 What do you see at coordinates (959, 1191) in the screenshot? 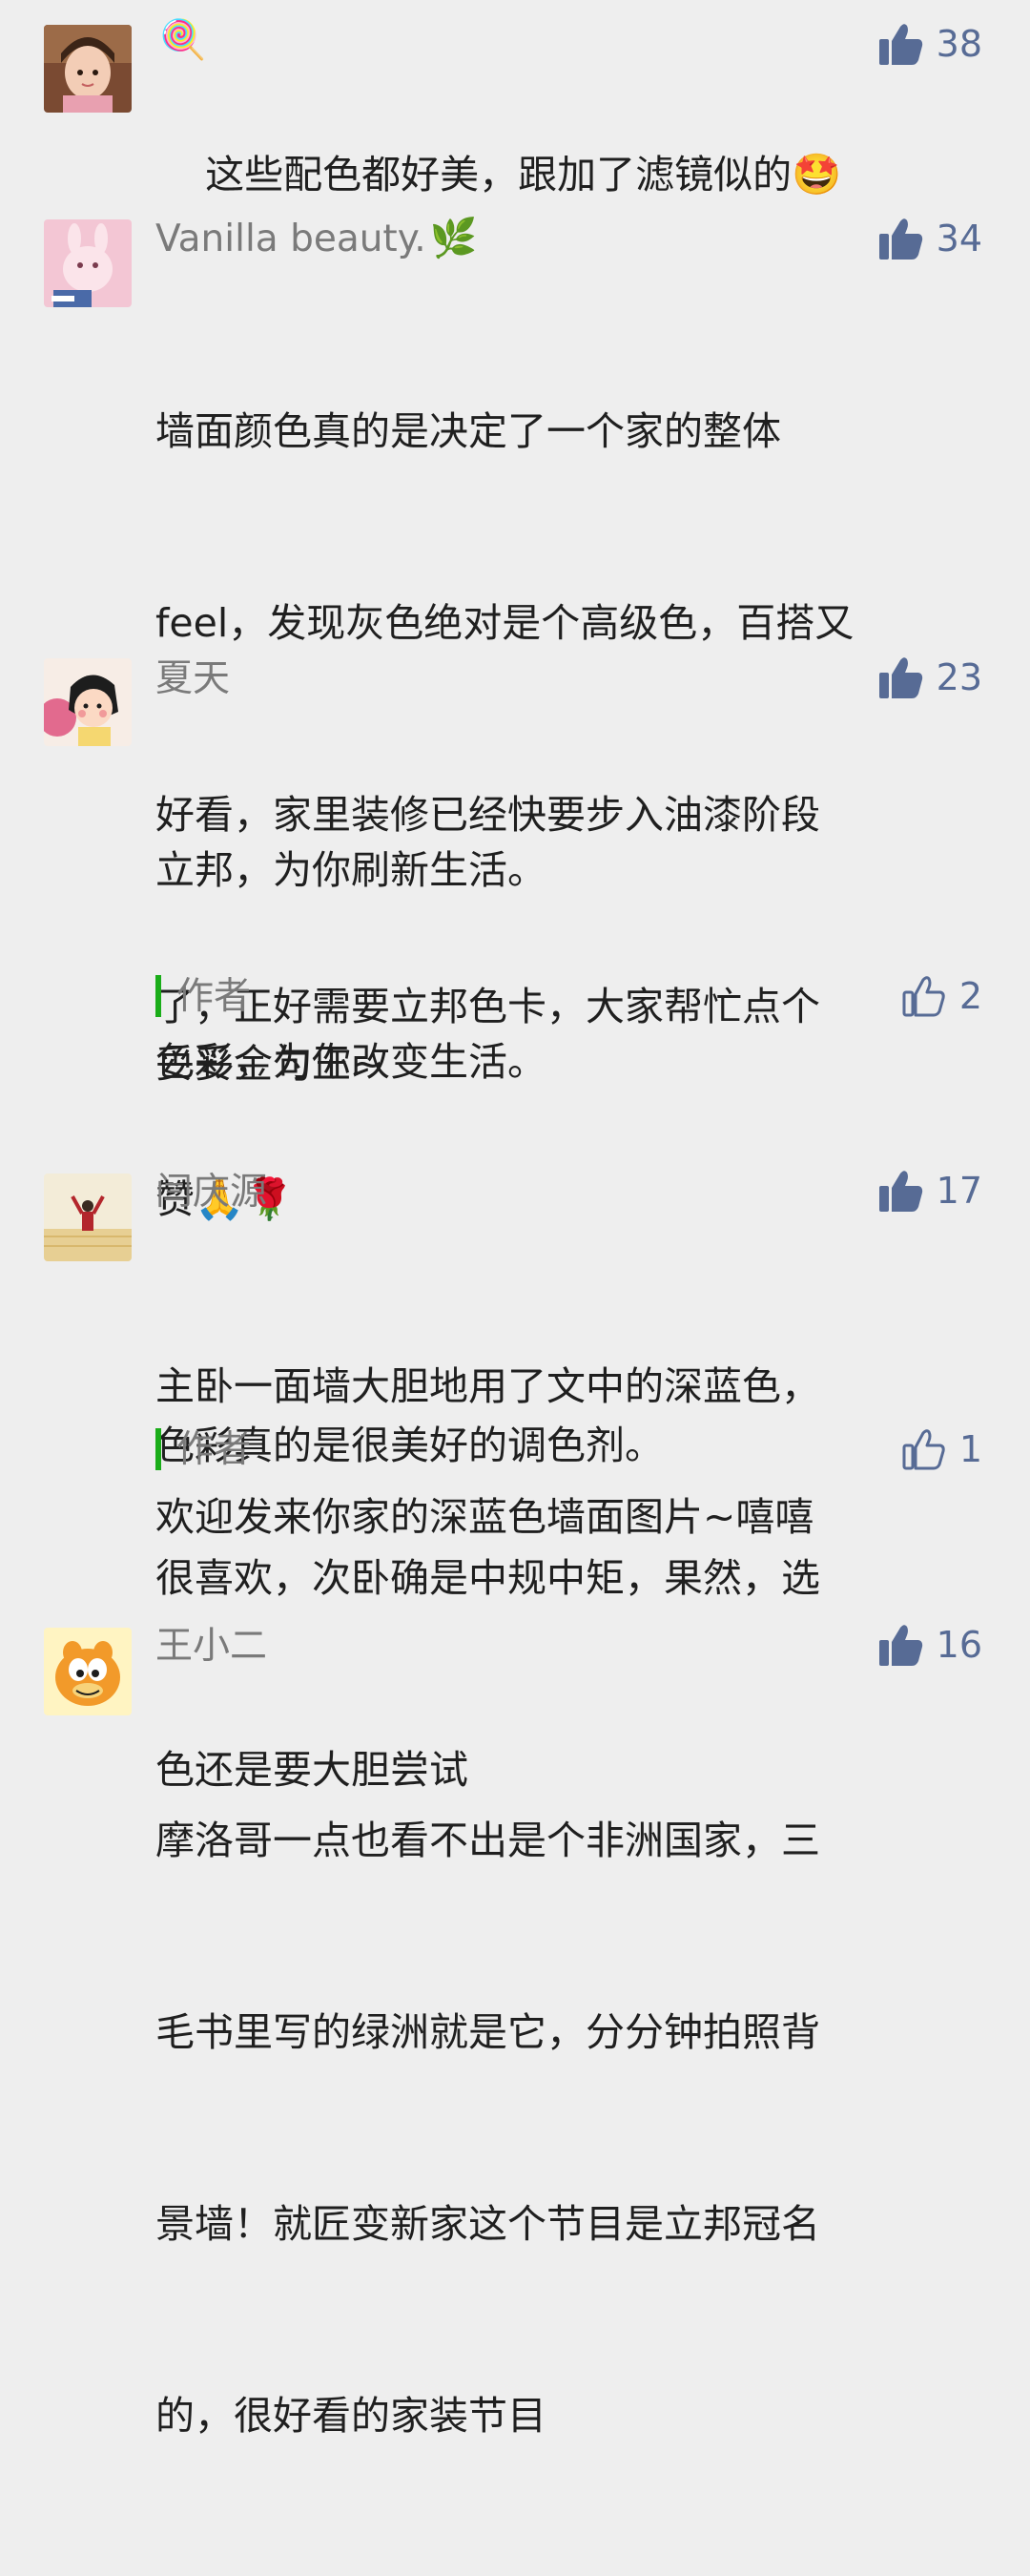
I see `like-count: 17` at bounding box center [959, 1191].